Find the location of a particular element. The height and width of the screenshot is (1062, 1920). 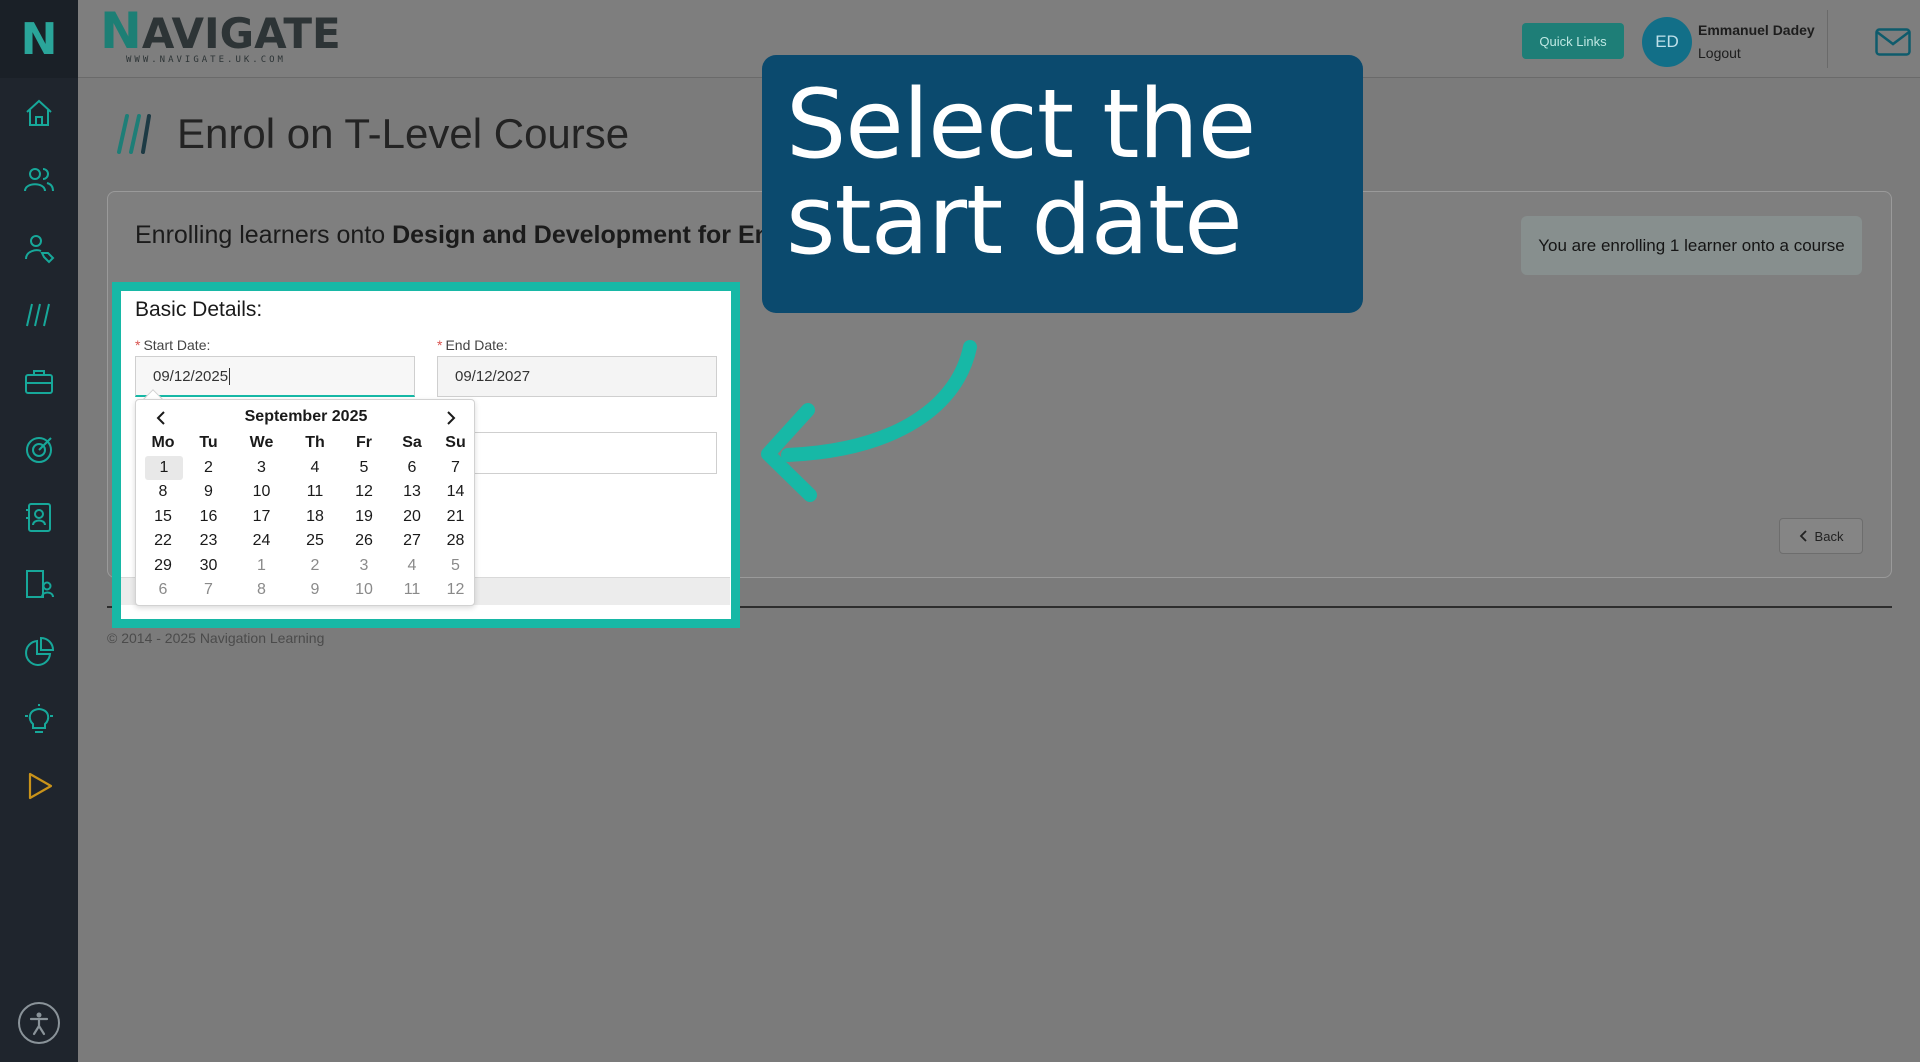

user-tag-icon is located at coordinates (39, 248).